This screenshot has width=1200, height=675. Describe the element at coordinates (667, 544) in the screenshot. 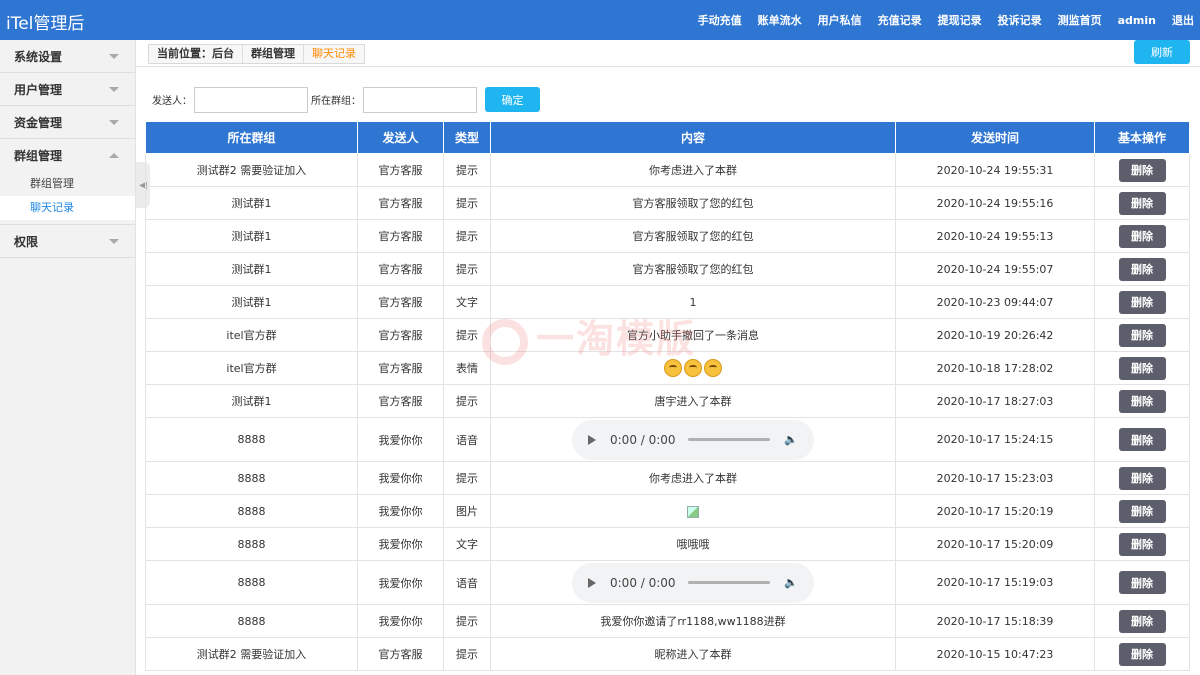

I see `table-row: 8888 我爱你你 文字 哦哦哦 2020-10-17 15:20:09 删除` at that location.